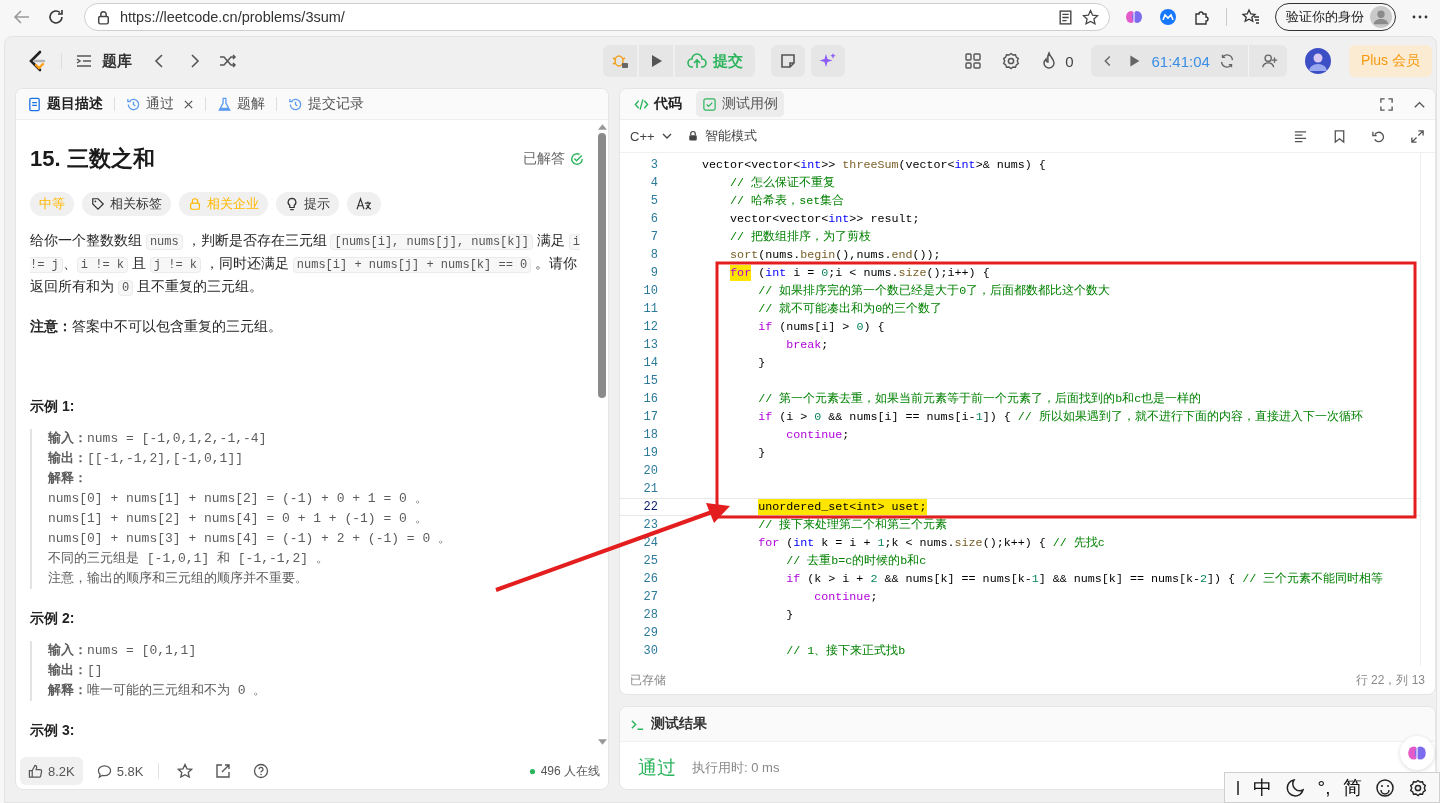 The width and height of the screenshot is (1440, 803). What do you see at coordinates (260, 771) in the screenshot?
I see `help-icon` at bounding box center [260, 771].